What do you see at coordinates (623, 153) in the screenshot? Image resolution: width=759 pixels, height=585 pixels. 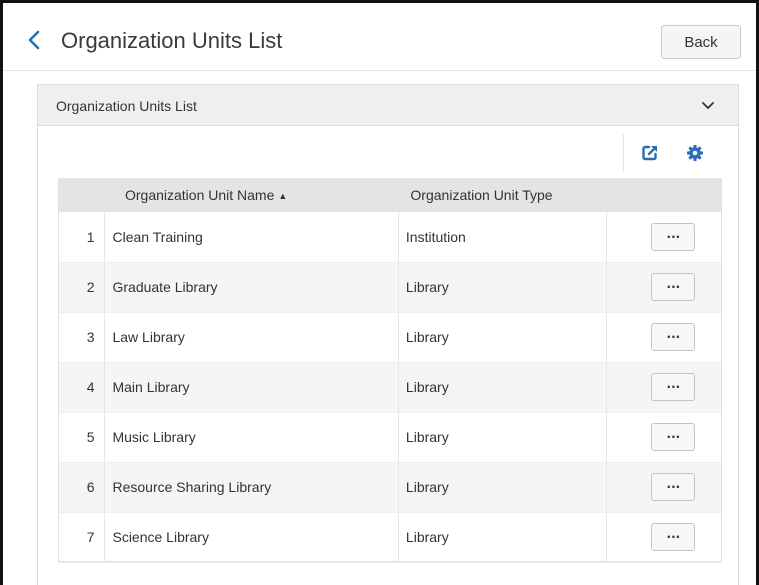 I see `toolbar-divider` at bounding box center [623, 153].